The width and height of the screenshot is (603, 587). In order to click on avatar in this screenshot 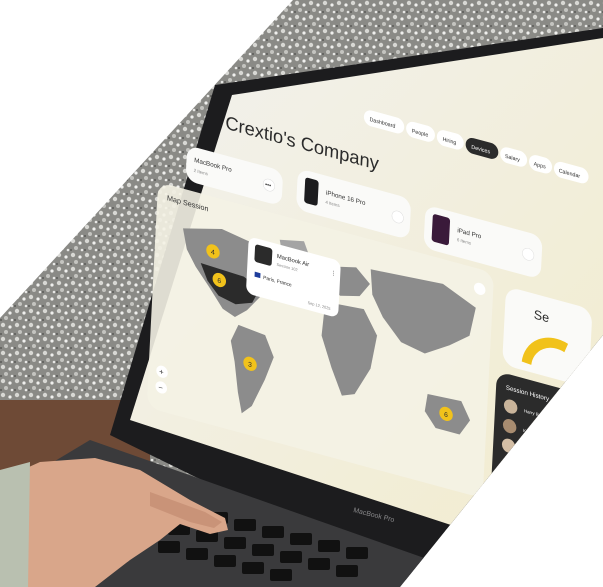, I will do `click(506, 485)`.